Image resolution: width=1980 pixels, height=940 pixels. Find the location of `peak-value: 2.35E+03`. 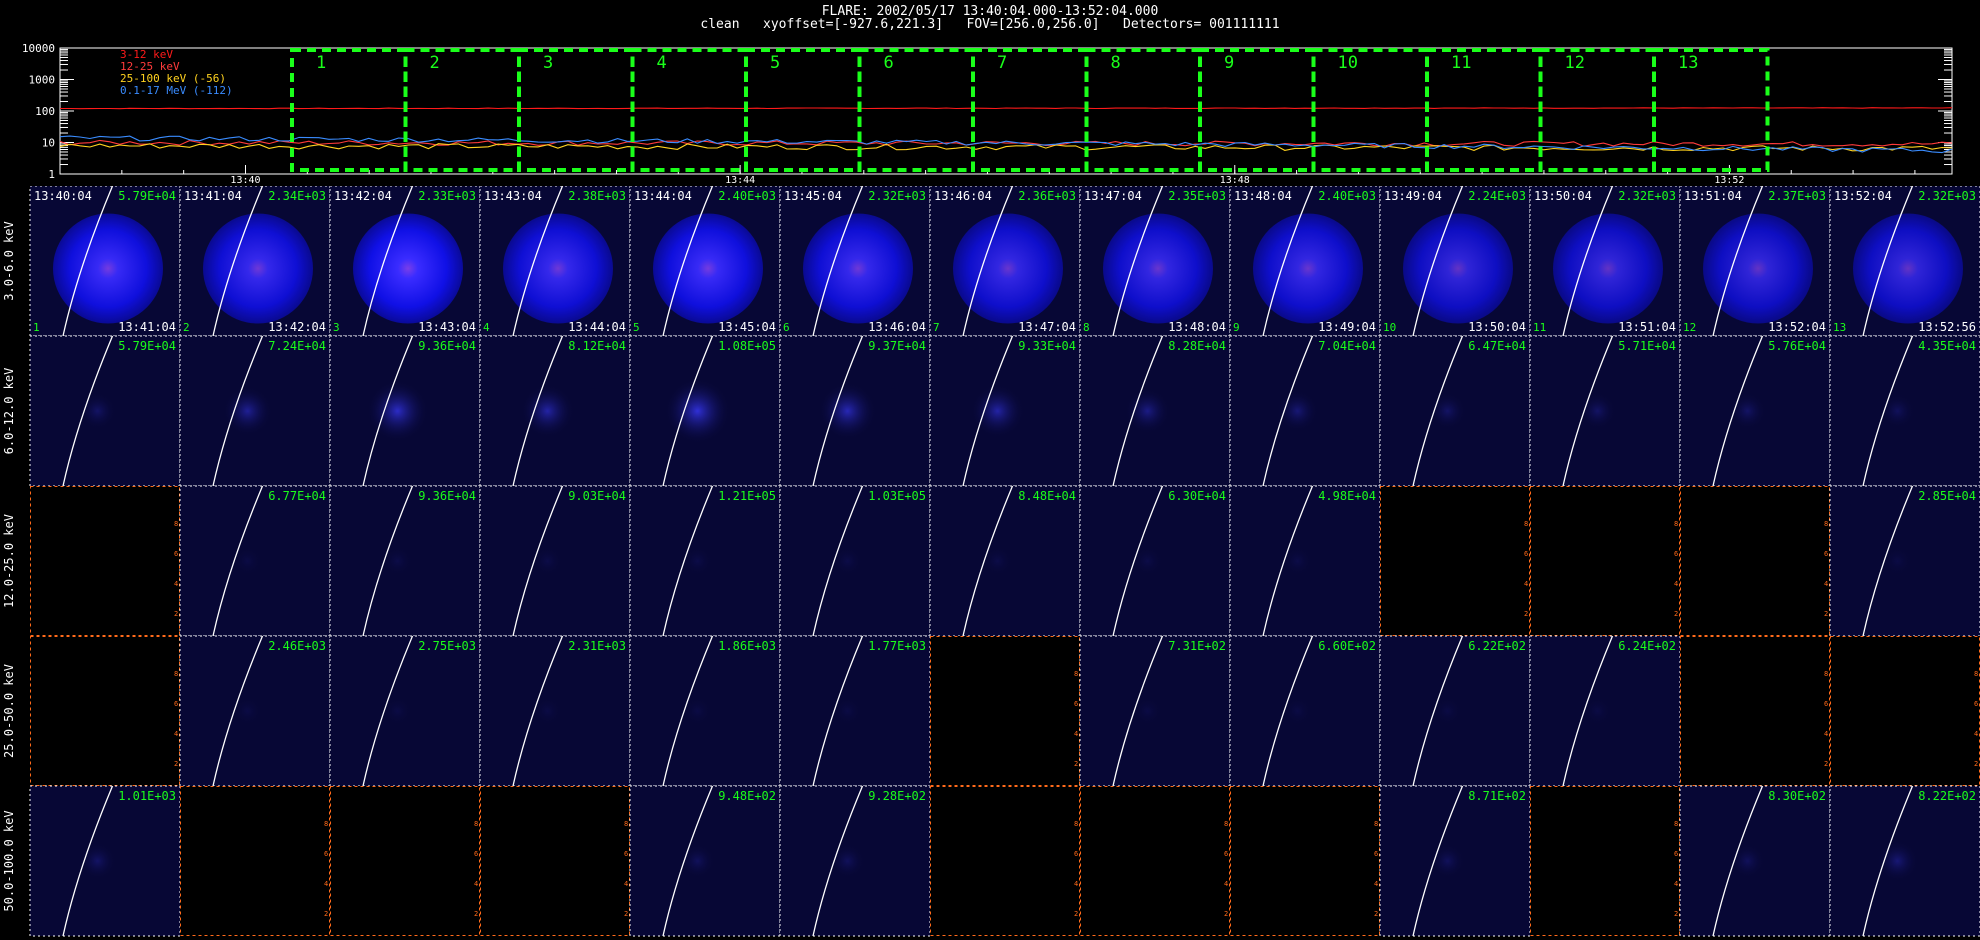

peak-value: 2.35E+03 is located at coordinates (1197, 196).